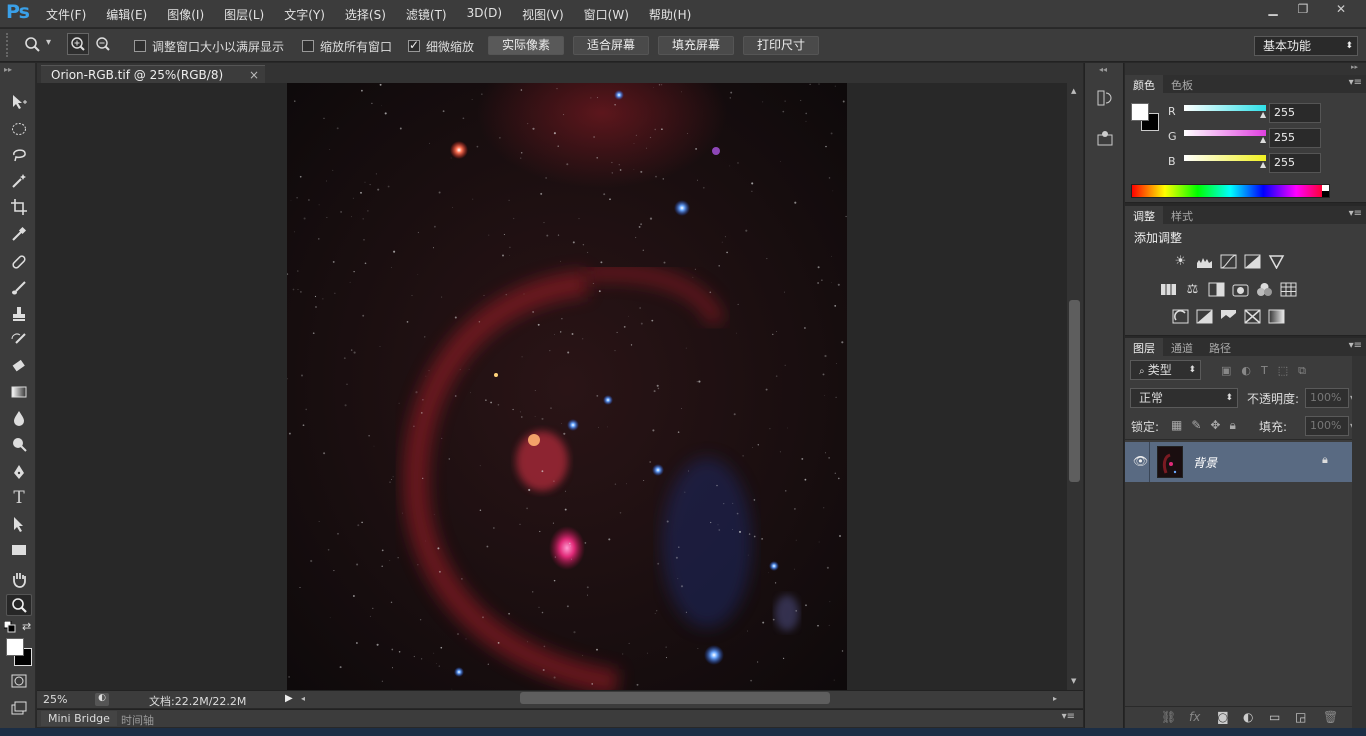  What do you see at coordinates (19, 207) in the screenshot?
I see `crop-tool-icon` at bounding box center [19, 207].